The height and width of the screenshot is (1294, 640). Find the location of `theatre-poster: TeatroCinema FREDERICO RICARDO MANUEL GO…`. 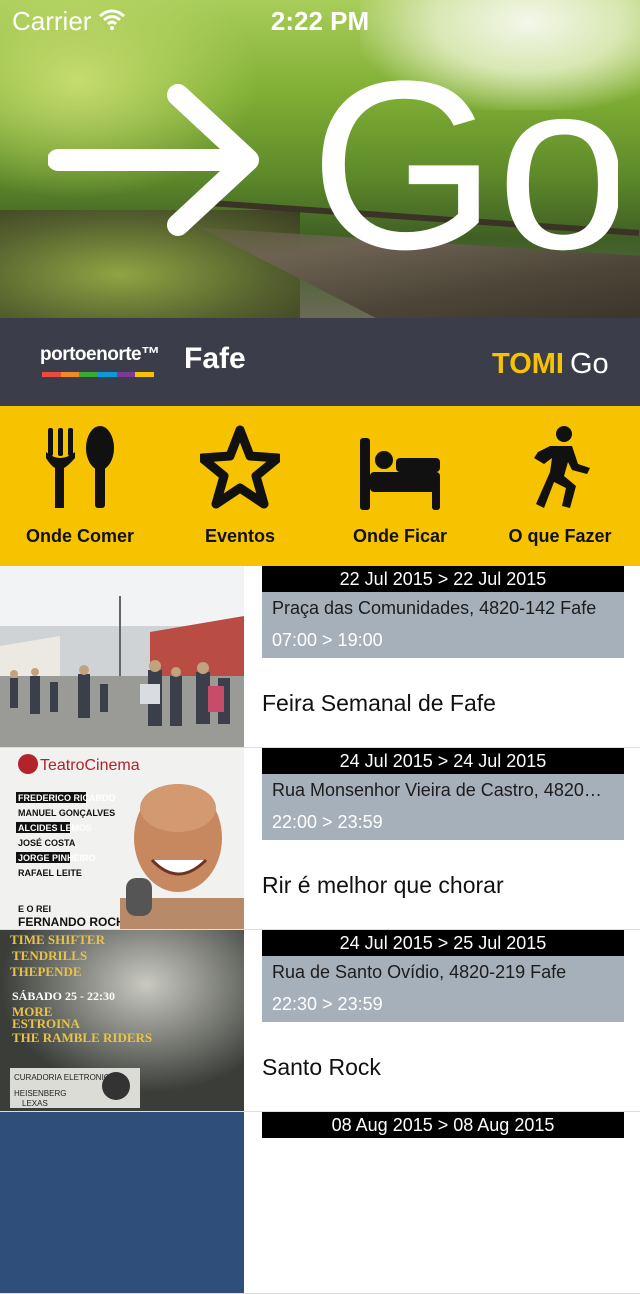

theatre-poster: TeatroCinema FREDERICO RICARDO MANUEL GO… is located at coordinates (122, 838).